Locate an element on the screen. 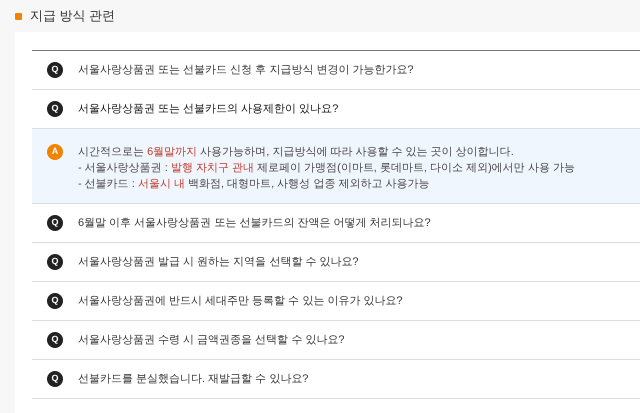 The height and width of the screenshot is (413, 640). question-row: Q 6월말 이후 서울사랑상품권 또는 선불카드의 잔액은 어떻게 처리되나요? is located at coordinates (336, 223).